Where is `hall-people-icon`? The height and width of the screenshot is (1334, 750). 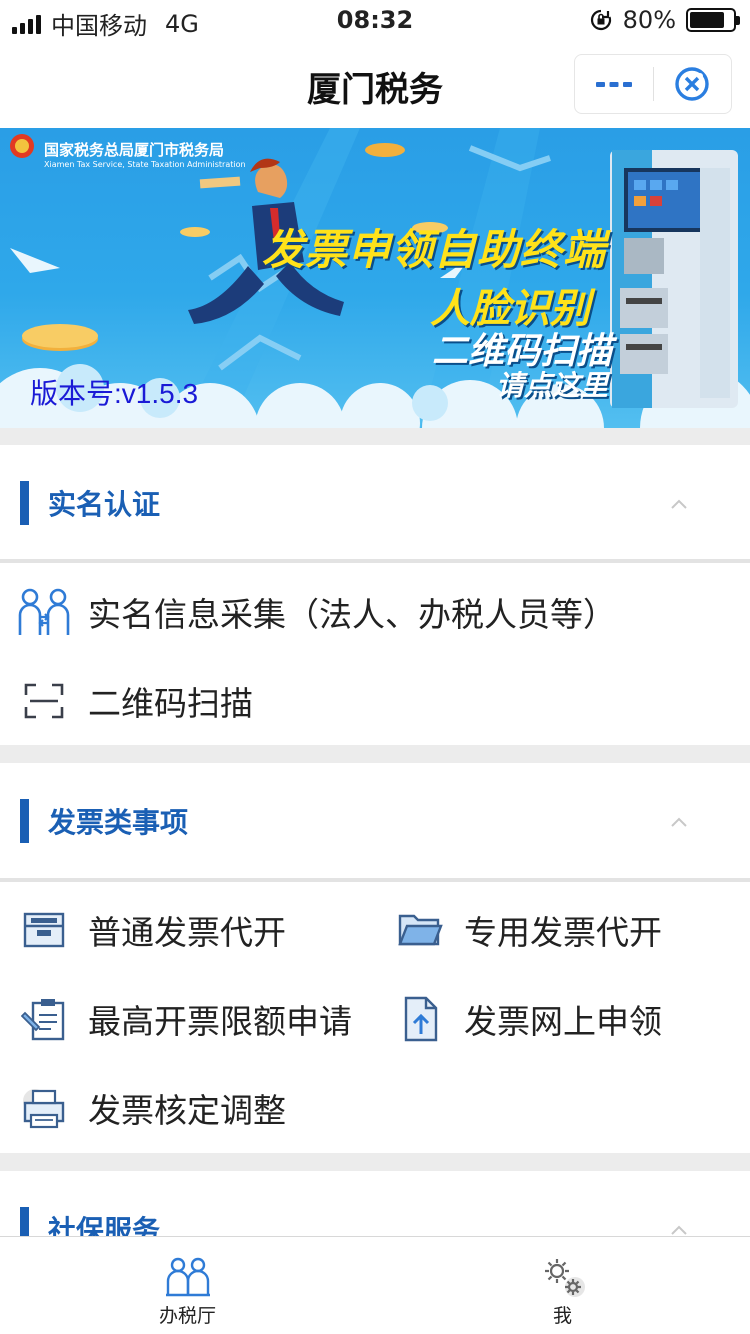 hall-people-icon is located at coordinates (188, 1277).